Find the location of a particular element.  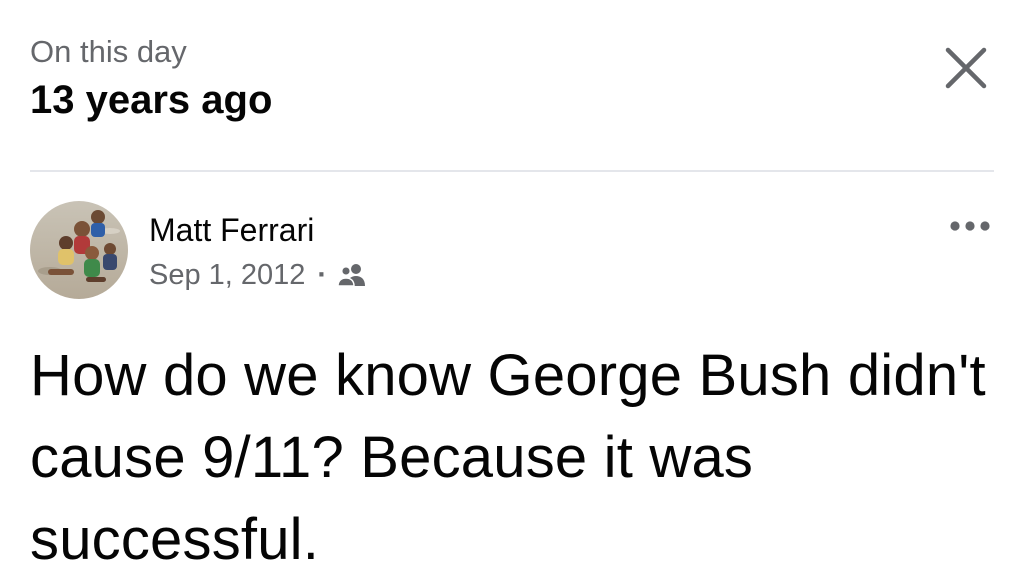

audience-button is located at coordinates (352, 275).